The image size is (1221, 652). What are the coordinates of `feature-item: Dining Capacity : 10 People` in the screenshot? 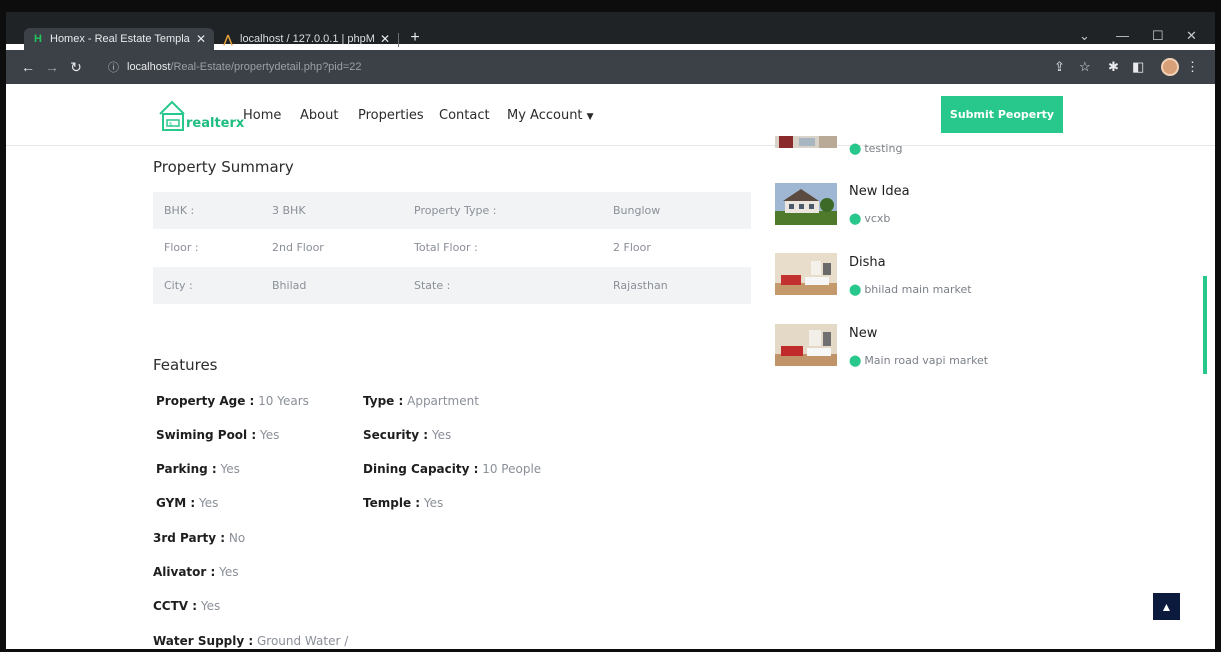 It's located at (452, 469).